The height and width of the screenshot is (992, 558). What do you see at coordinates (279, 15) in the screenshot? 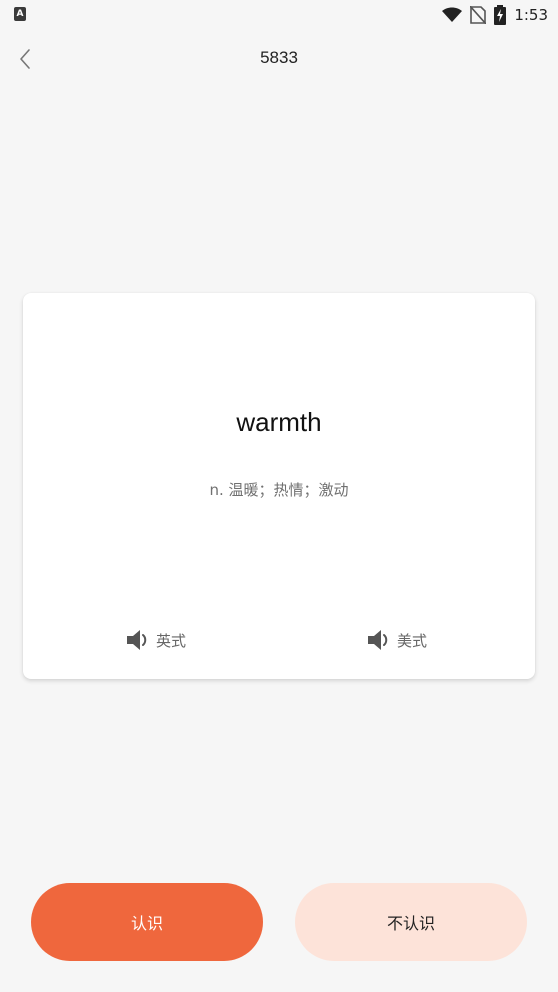
I see `status-bar: A 1:53` at bounding box center [279, 15].